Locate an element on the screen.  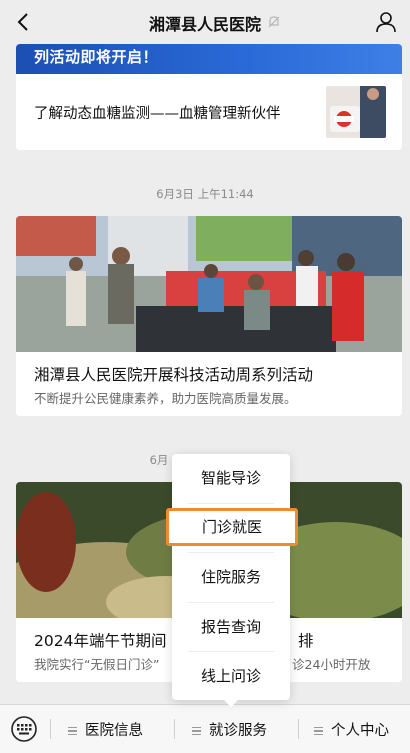
menu-hospital-info: 医院信息 is located at coordinates (105, 729).